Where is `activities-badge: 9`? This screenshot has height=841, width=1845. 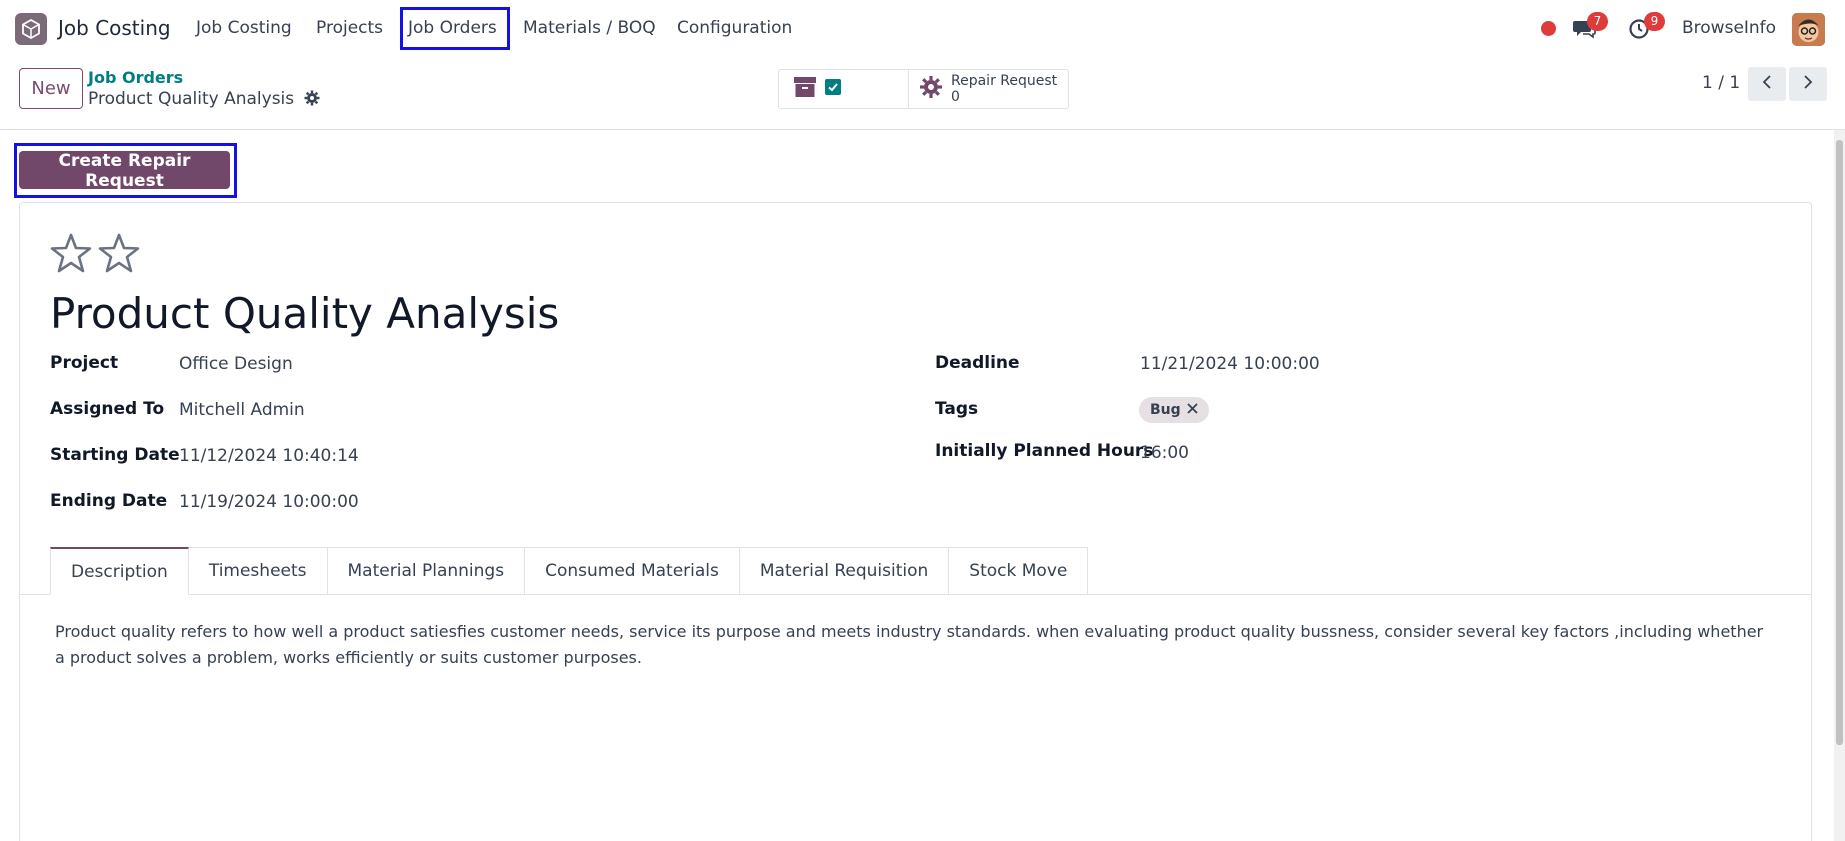
activities-badge: 9 is located at coordinates (1654, 21).